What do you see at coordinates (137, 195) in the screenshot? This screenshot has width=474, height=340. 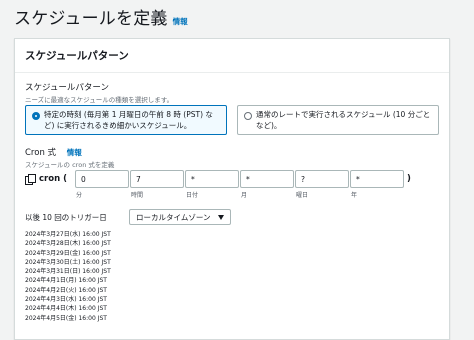 I see `hours-caption: 時間` at bounding box center [137, 195].